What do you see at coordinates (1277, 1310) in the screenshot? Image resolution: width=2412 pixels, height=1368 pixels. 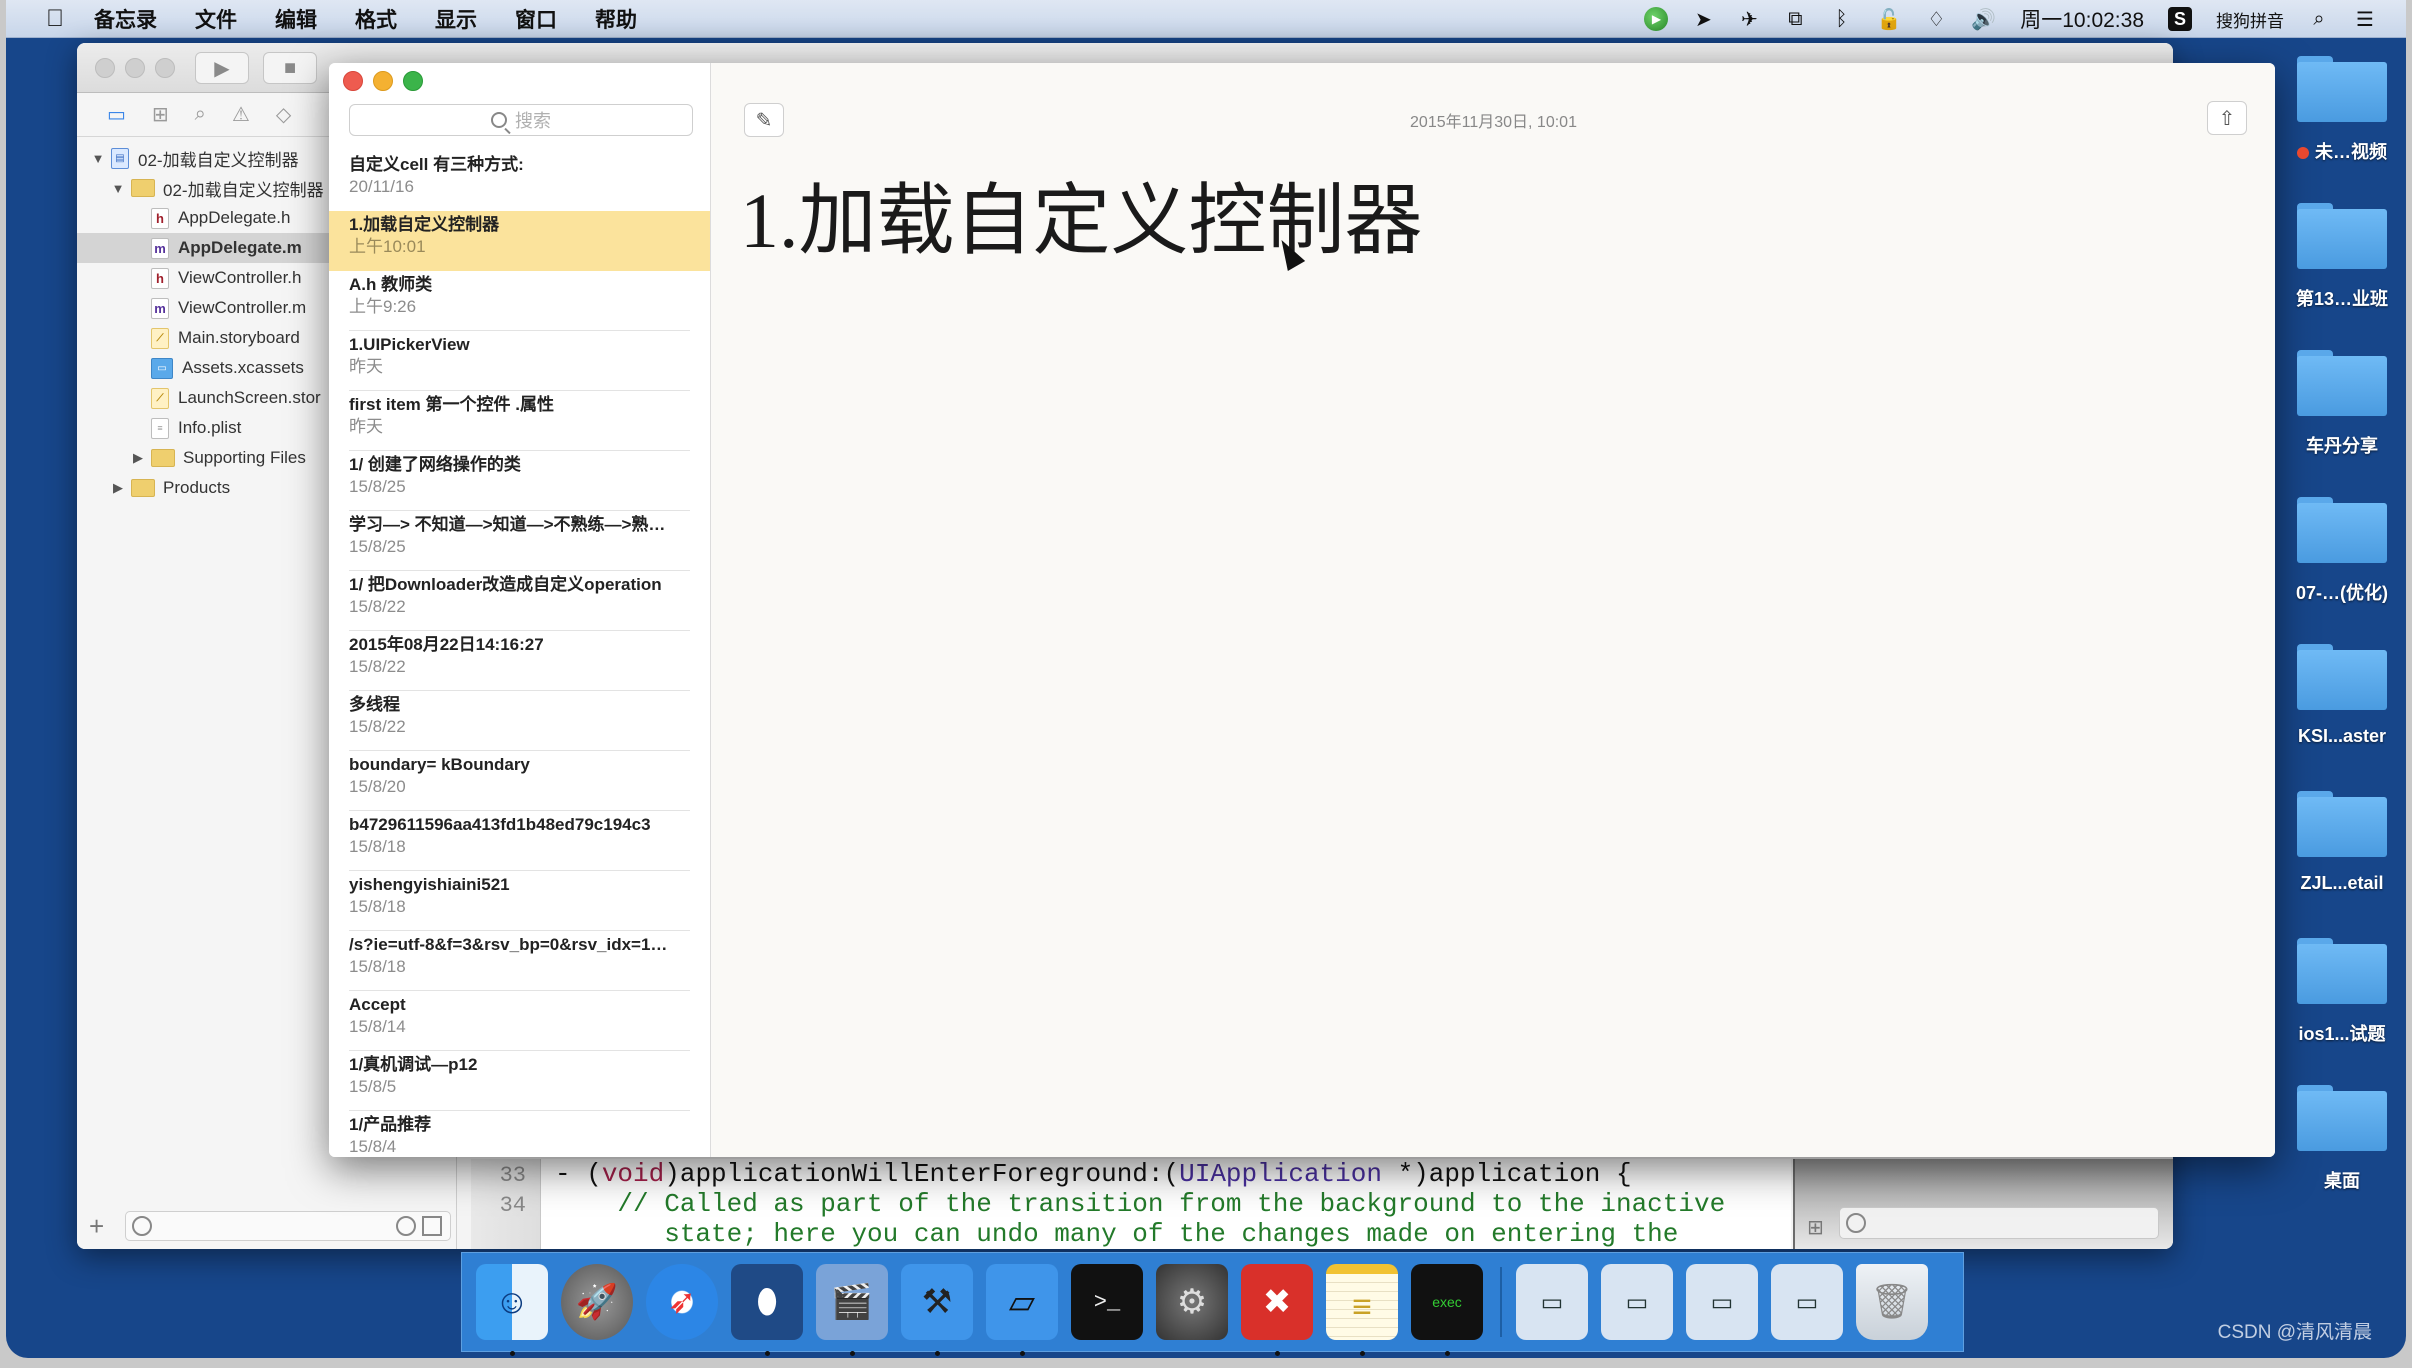 I see `dock-xmind-icon: ✖` at bounding box center [1277, 1310].